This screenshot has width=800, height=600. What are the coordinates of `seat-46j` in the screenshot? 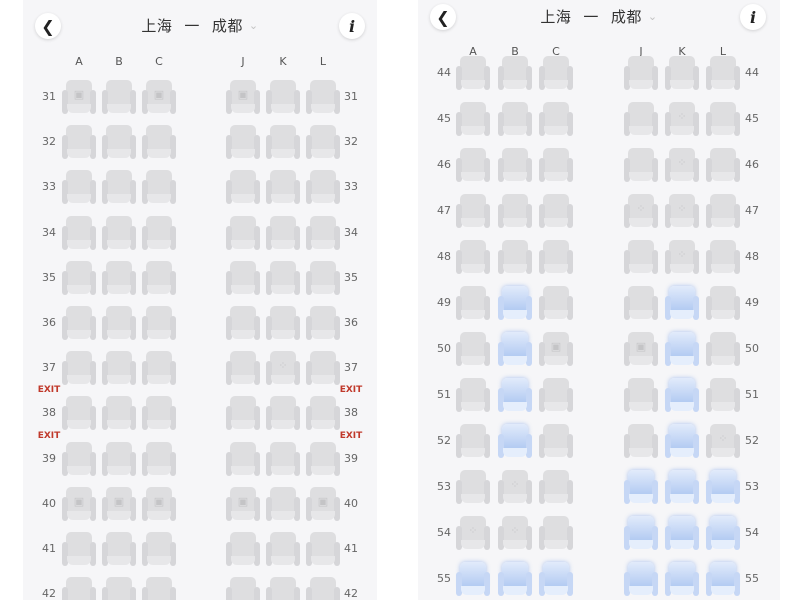 It's located at (641, 165).